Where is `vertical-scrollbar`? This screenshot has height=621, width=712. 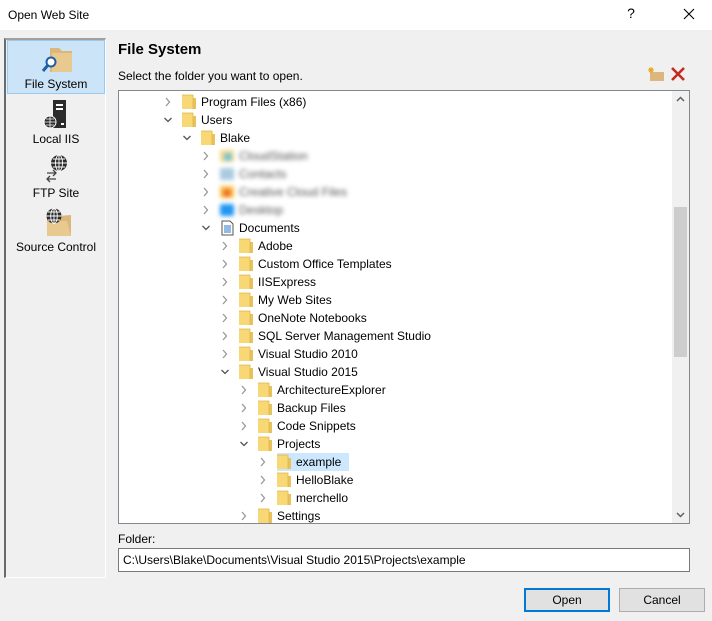 vertical-scrollbar is located at coordinates (680, 307).